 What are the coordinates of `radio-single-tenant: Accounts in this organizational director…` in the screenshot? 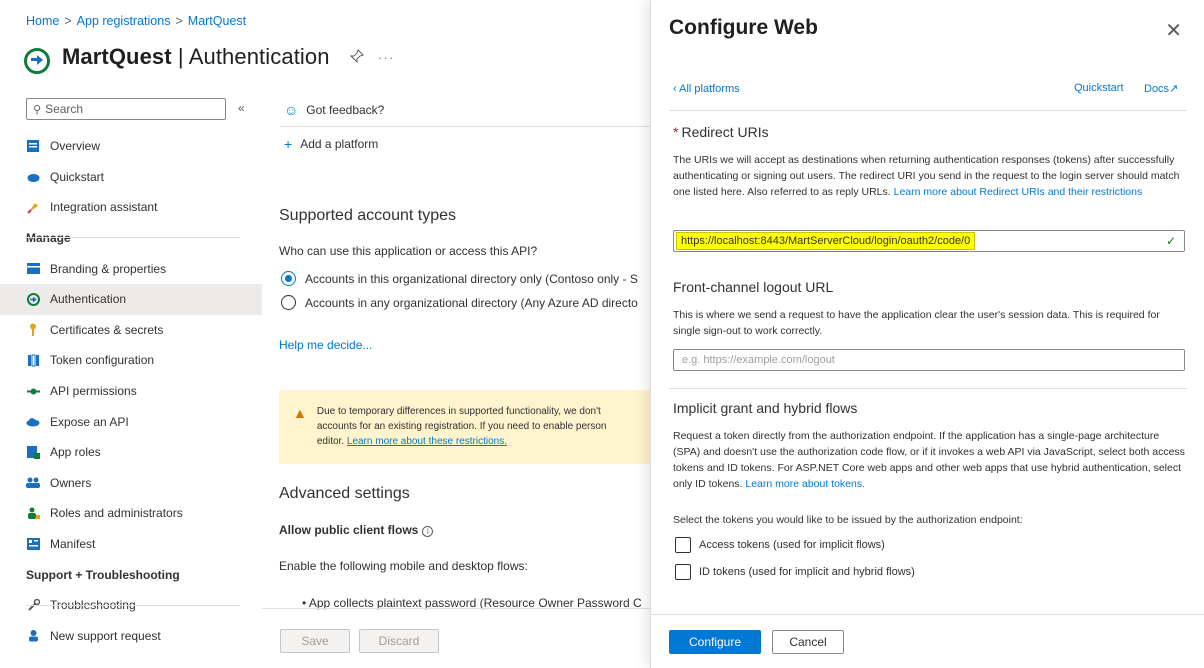 It's located at (459, 278).